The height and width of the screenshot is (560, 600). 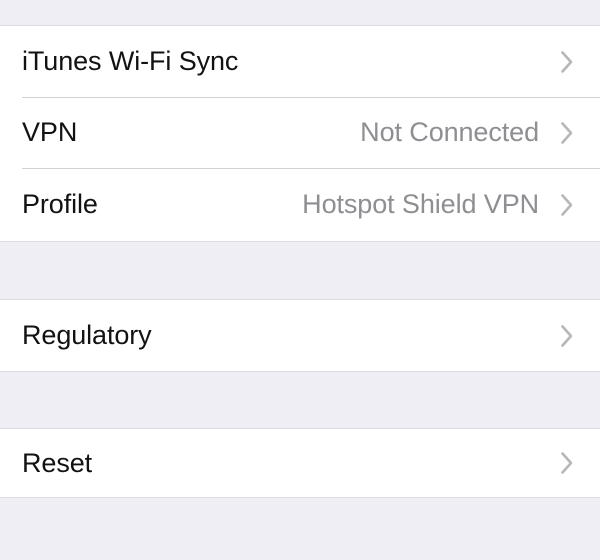 What do you see at coordinates (87, 335) in the screenshot?
I see `settings-row-label: Regulatory` at bounding box center [87, 335].